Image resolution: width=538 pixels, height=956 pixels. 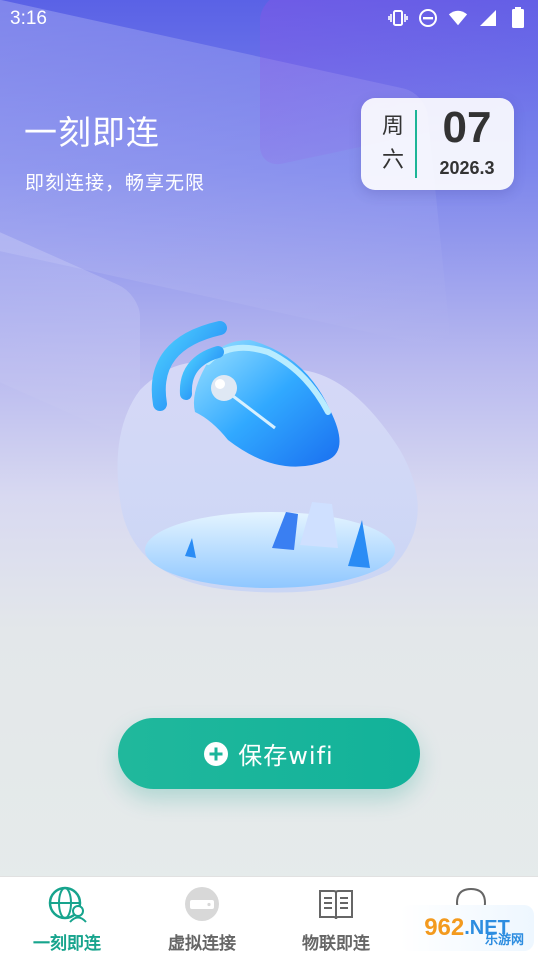 I want to click on weekday-line: 周, so click(x=392, y=126).